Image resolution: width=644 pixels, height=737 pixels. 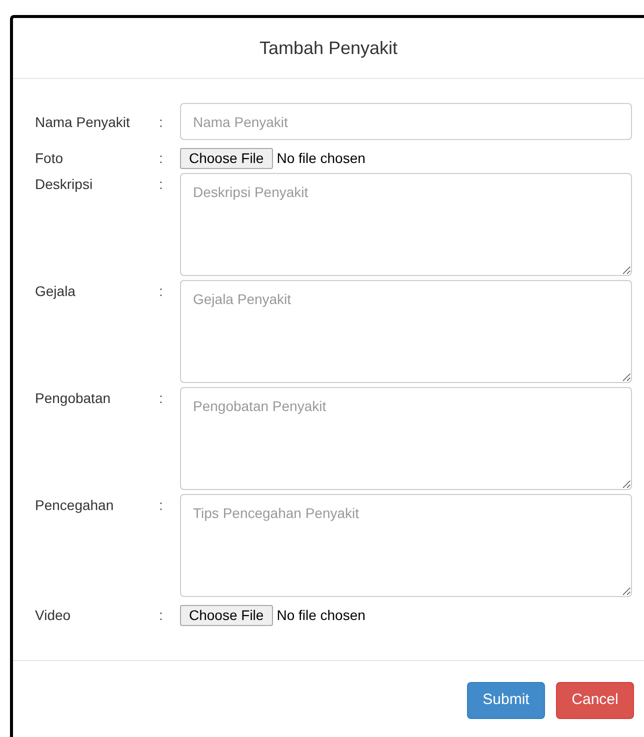 I want to click on submit-button: Submit, so click(x=506, y=700).